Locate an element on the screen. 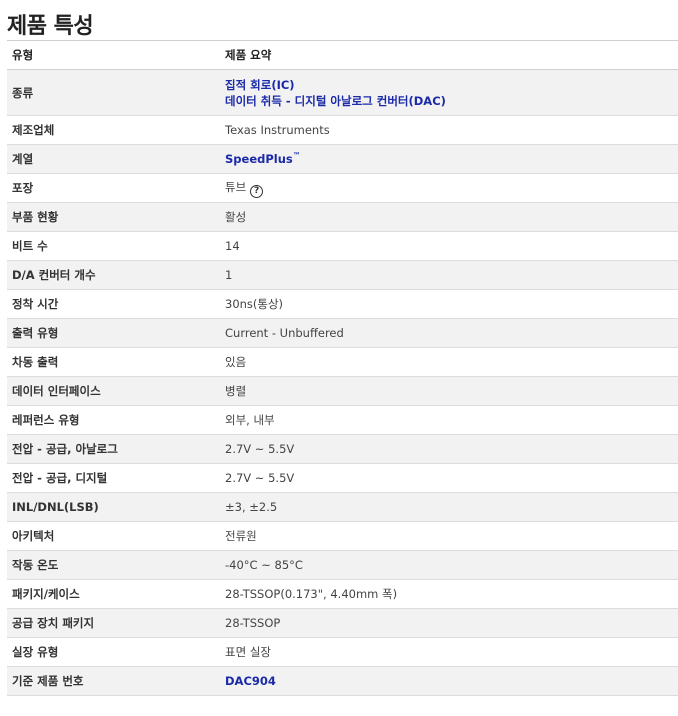  row-label: 아키텍처 is located at coordinates (113, 536).